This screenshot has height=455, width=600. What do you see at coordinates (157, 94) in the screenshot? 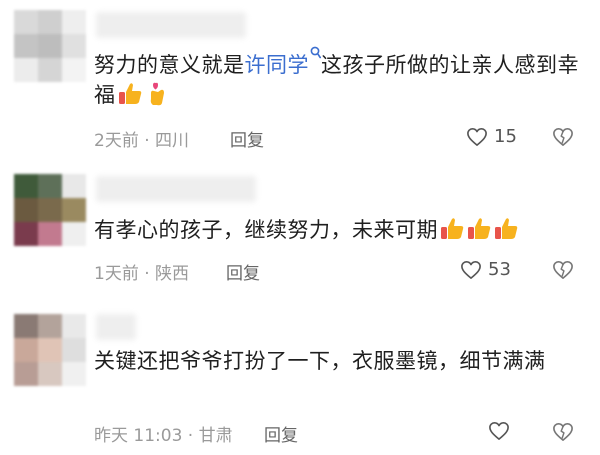
I see `finger-heart-icon` at bounding box center [157, 94].